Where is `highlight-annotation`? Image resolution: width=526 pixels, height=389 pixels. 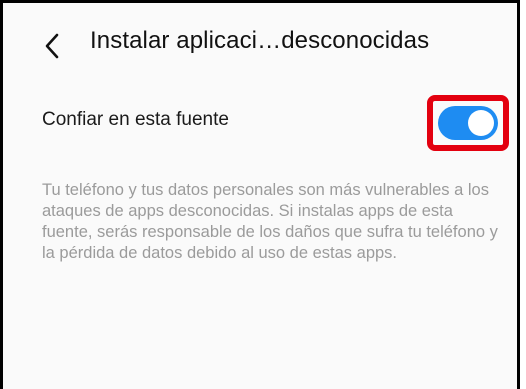 highlight-annotation is located at coordinates (468, 123).